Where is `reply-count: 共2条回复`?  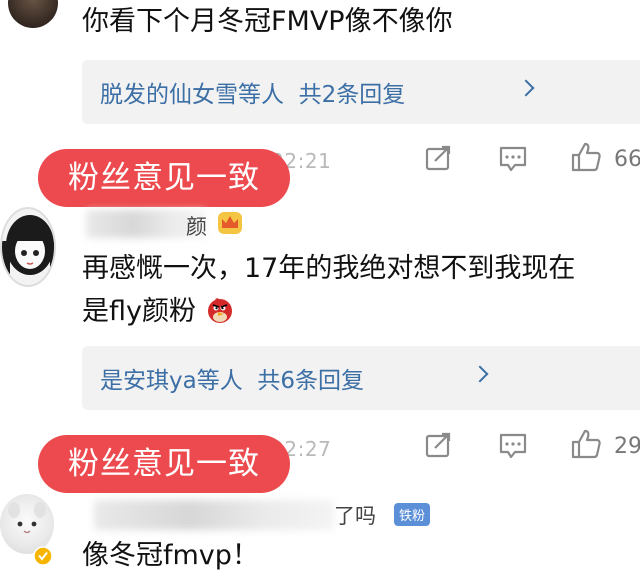
reply-count: 共2条回复 is located at coordinates (352, 95).